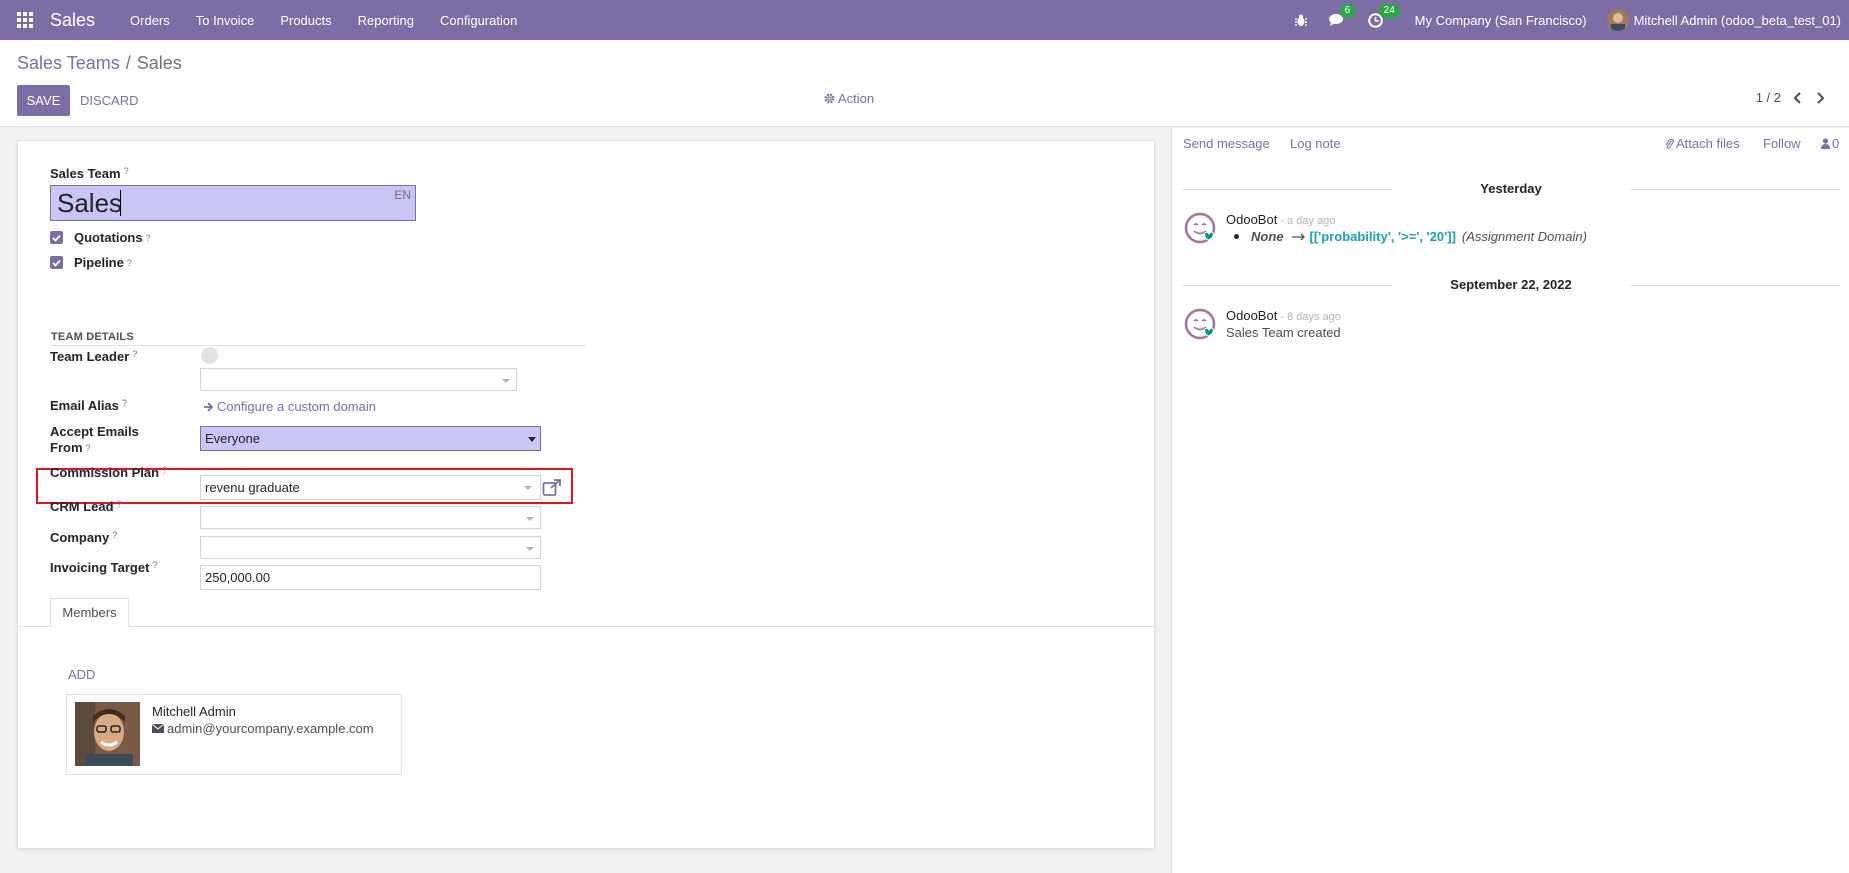  What do you see at coordinates (1200, 228) in the screenshot?
I see `odoobot-avatar` at bounding box center [1200, 228].